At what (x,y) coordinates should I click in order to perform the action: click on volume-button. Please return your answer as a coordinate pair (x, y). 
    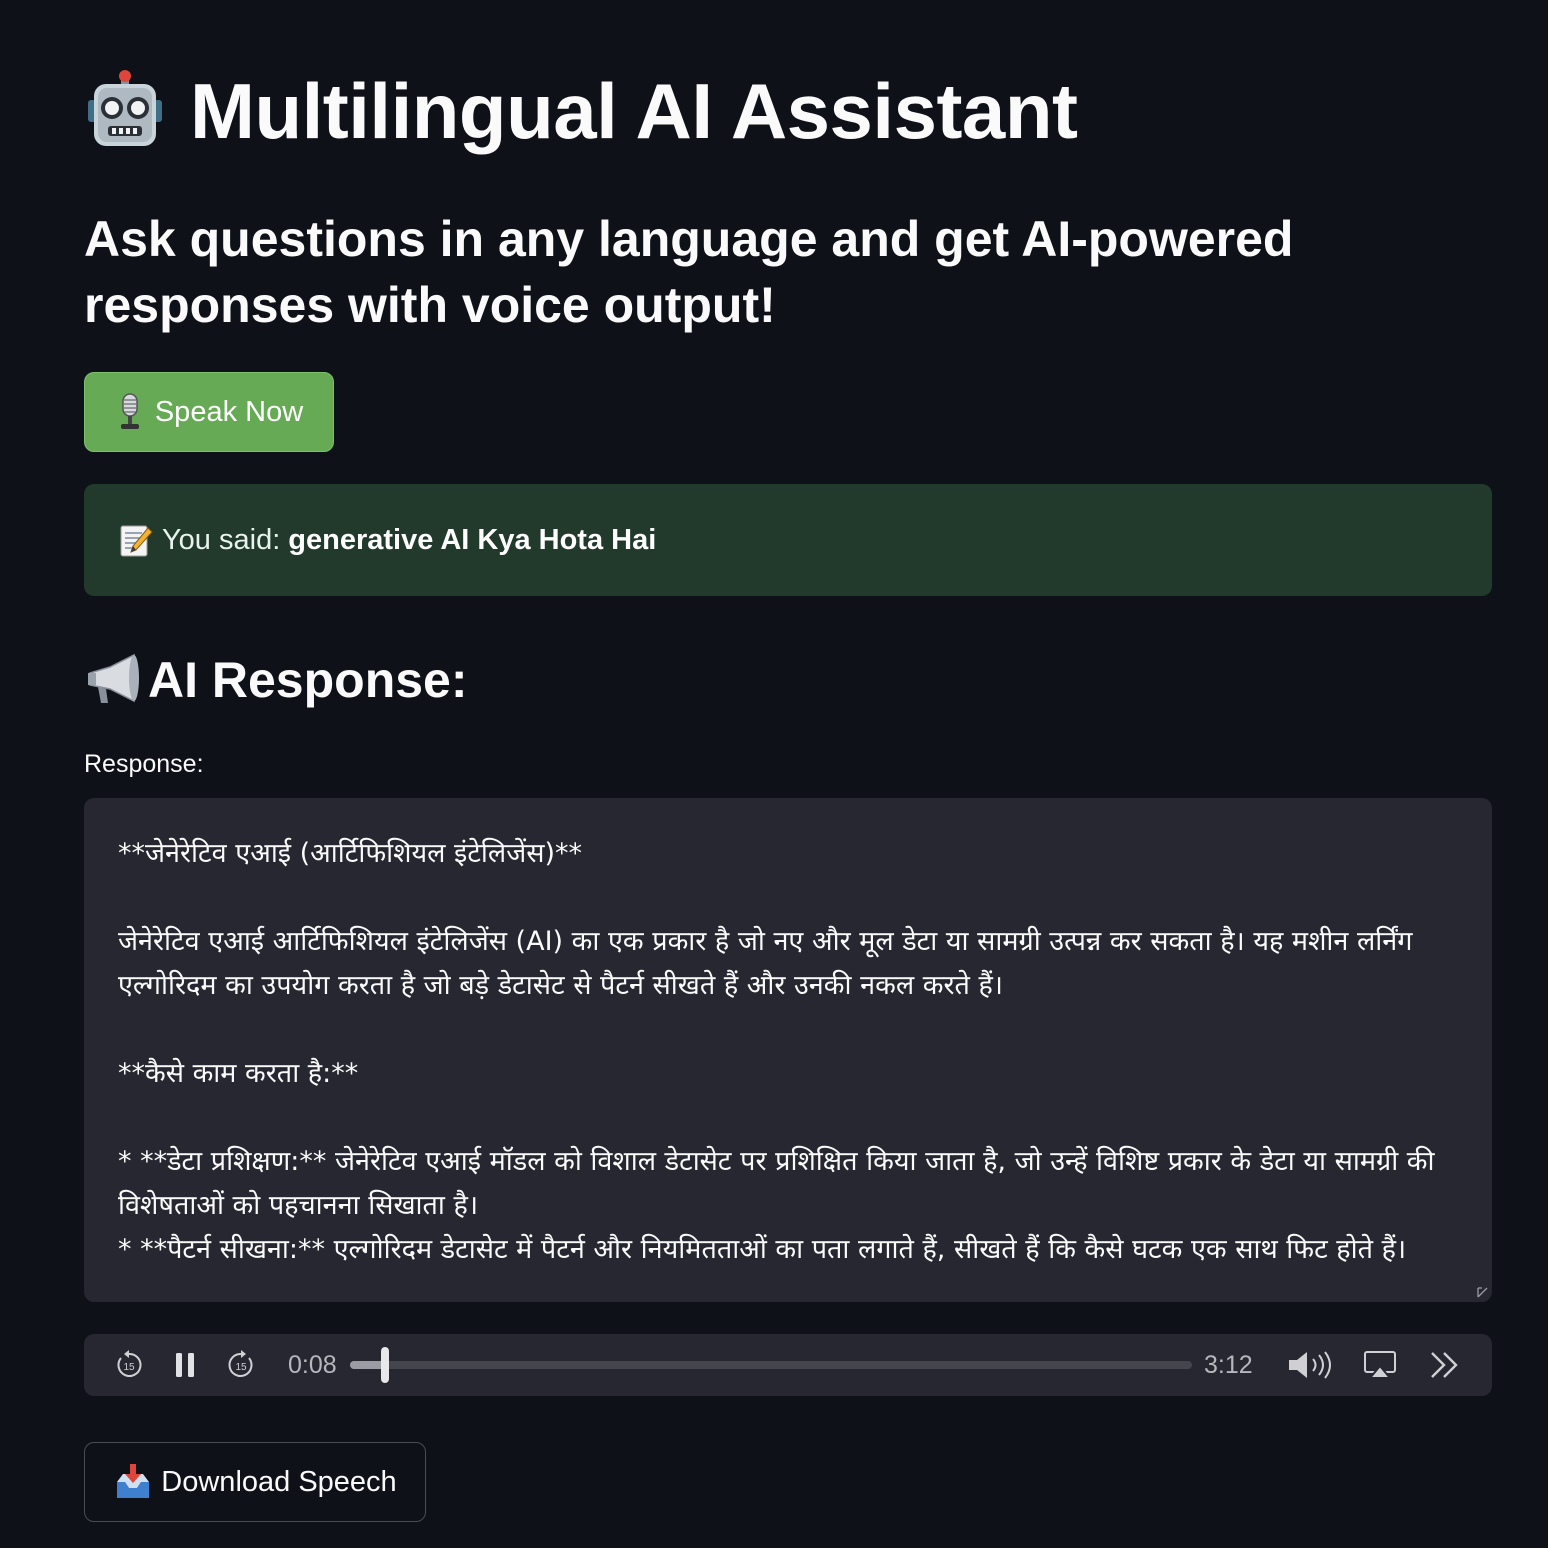
    Looking at the image, I should click on (1311, 1365).